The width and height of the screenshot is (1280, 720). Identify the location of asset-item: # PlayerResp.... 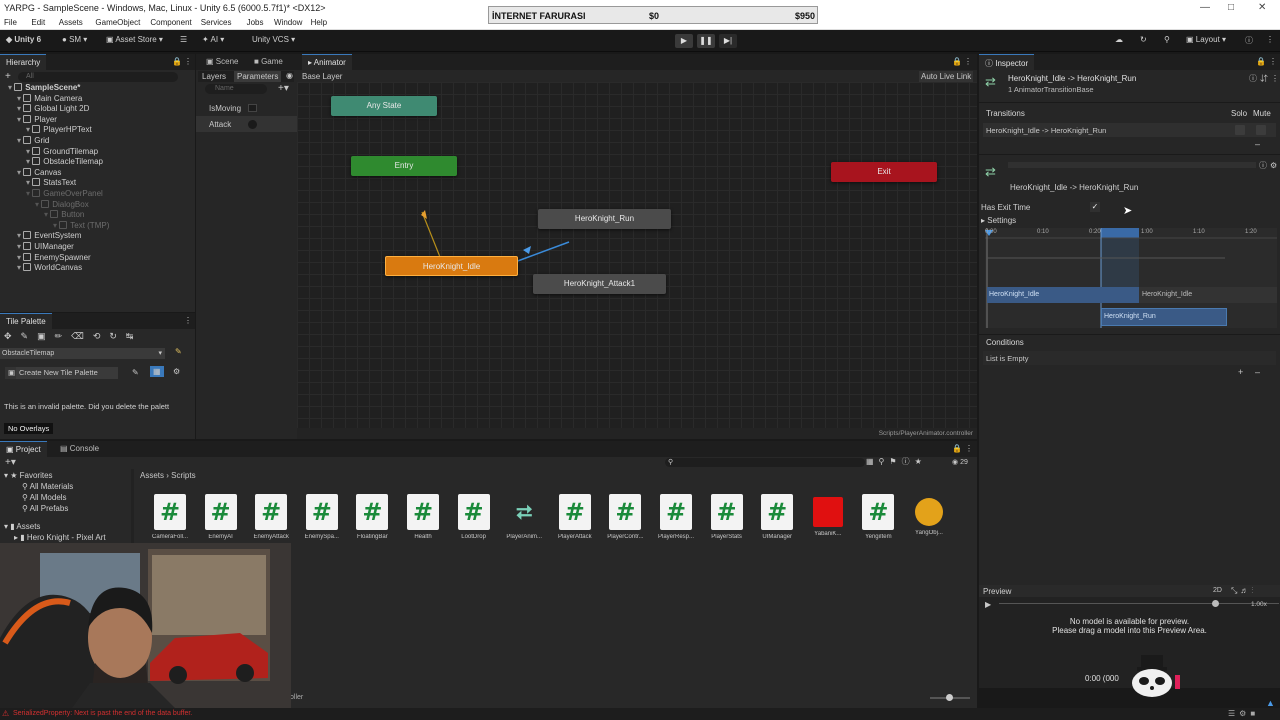
(676, 517).